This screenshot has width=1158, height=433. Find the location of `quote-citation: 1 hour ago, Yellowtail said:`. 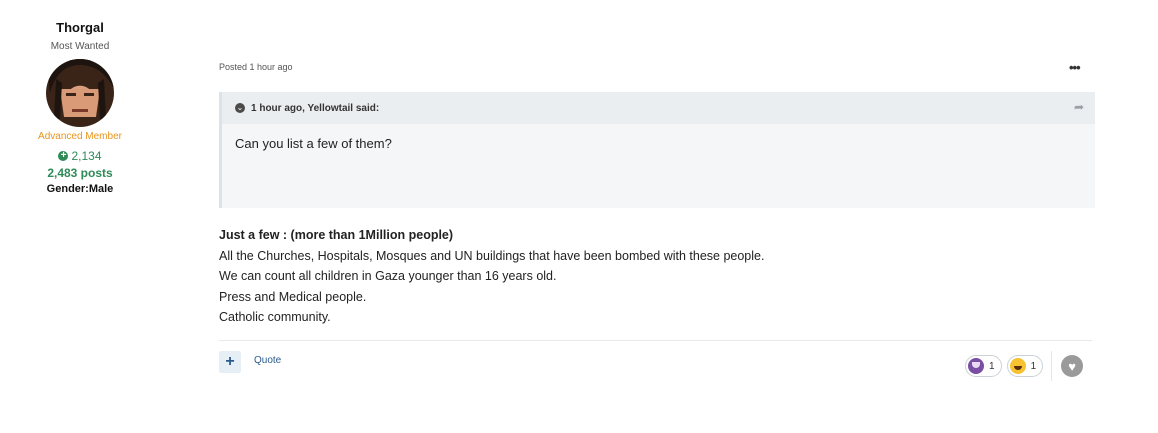

quote-citation: 1 hour ago, Yellowtail said: is located at coordinates (315, 108).